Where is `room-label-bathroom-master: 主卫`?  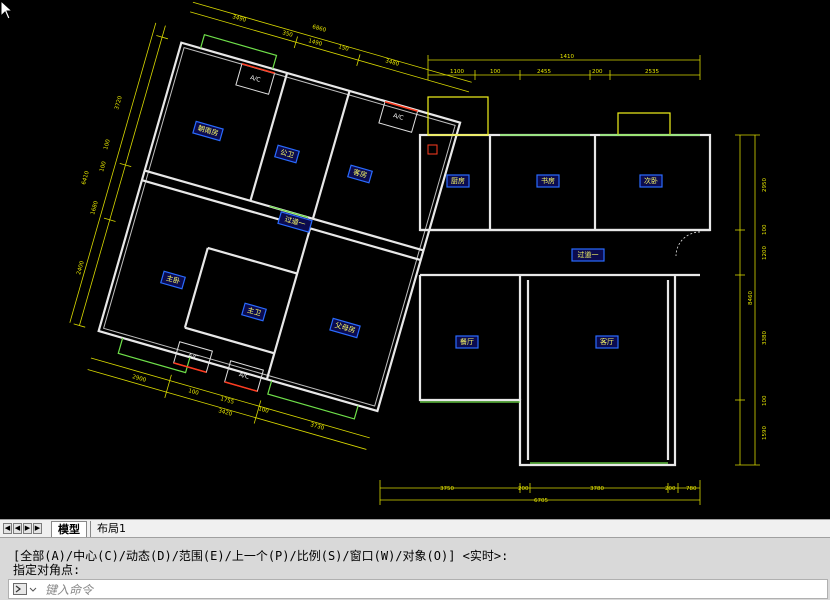 room-label-bathroom-master: 主卫 is located at coordinates (254, 312).